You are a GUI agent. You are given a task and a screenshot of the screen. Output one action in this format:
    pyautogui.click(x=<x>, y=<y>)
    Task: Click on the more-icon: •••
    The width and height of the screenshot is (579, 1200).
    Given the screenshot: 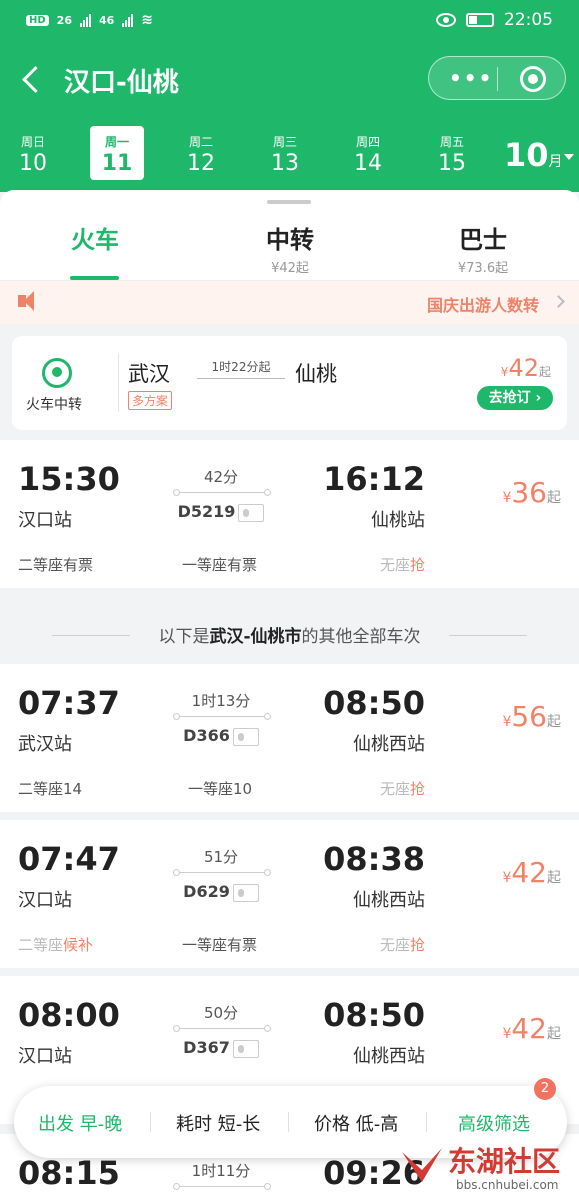 What is the action you would take?
    pyautogui.click(x=471, y=78)
    